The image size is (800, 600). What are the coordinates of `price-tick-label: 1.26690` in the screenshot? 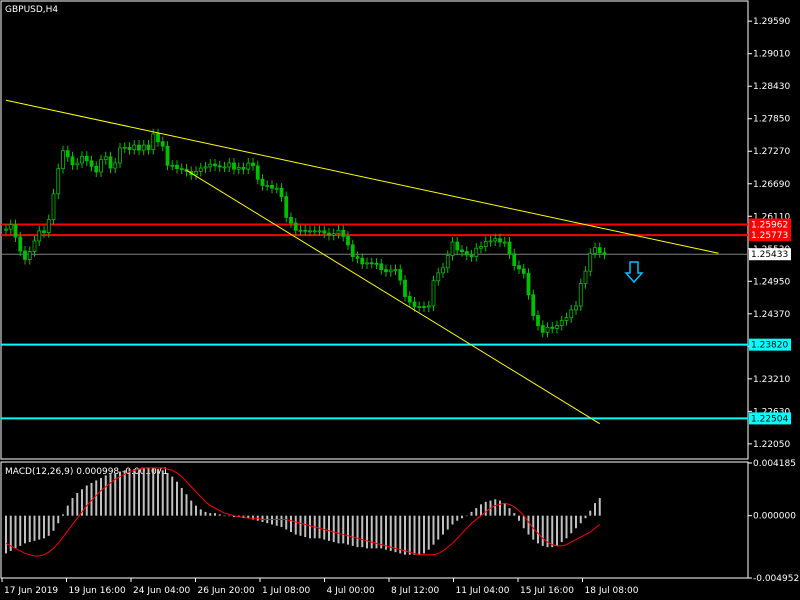 It's located at (771, 185).